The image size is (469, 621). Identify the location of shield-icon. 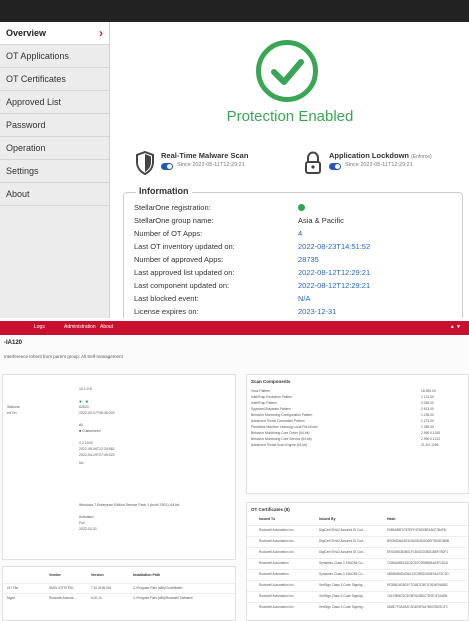
(145, 163).